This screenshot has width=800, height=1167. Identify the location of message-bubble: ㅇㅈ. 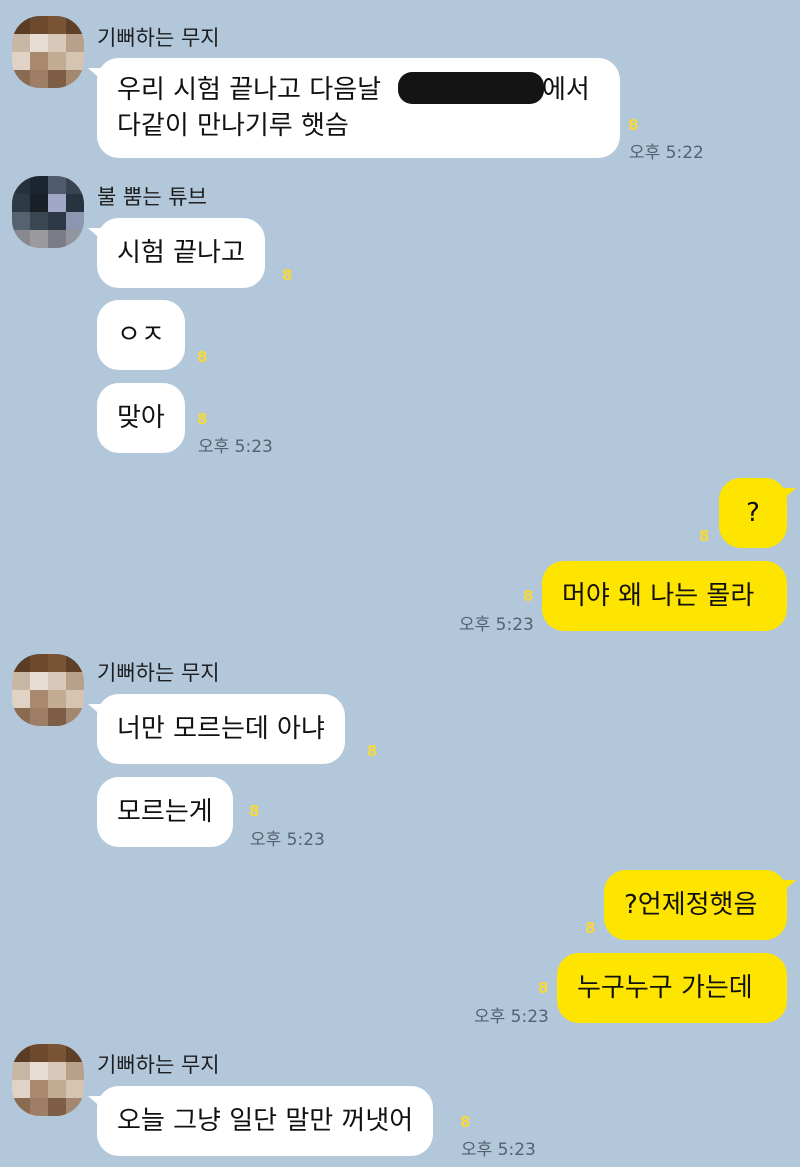
(141, 335).